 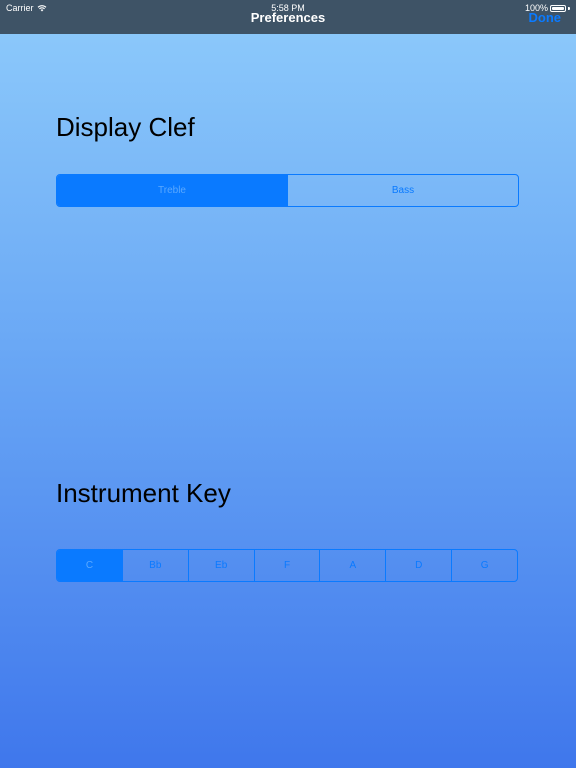 I want to click on clef-segmented-control: Treble Bass, so click(x=287, y=190).